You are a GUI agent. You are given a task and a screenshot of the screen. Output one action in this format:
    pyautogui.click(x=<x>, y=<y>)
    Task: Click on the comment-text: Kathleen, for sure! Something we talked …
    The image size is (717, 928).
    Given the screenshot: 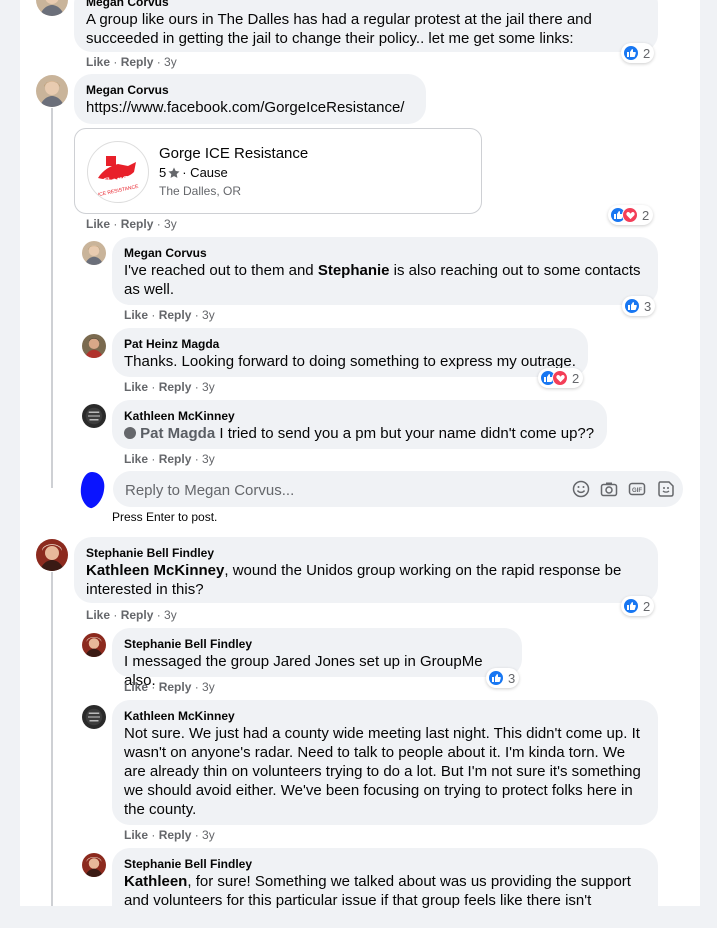 What is the action you would take?
    pyautogui.click(x=377, y=891)
    